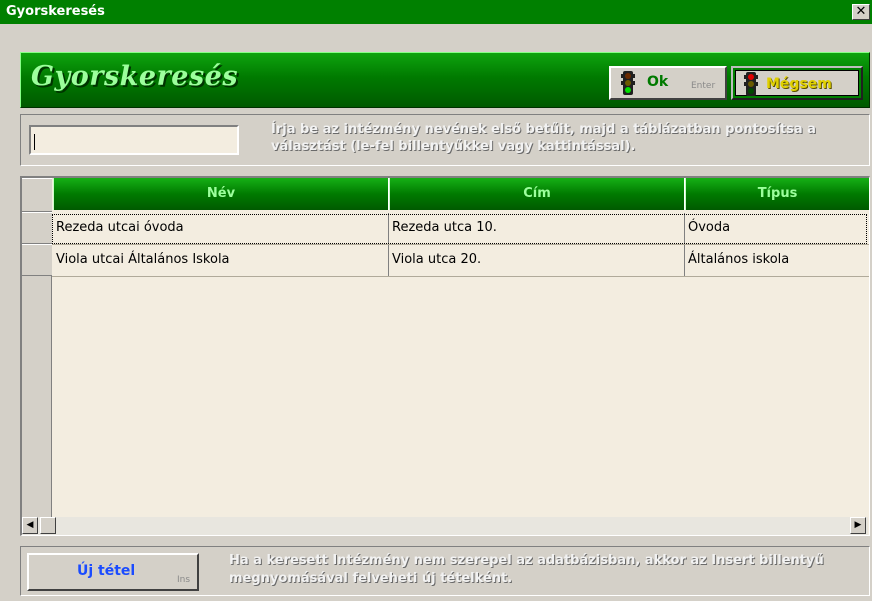  What do you see at coordinates (777, 260) in the screenshot?
I see `table-cell: Általános iskola` at bounding box center [777, 260].